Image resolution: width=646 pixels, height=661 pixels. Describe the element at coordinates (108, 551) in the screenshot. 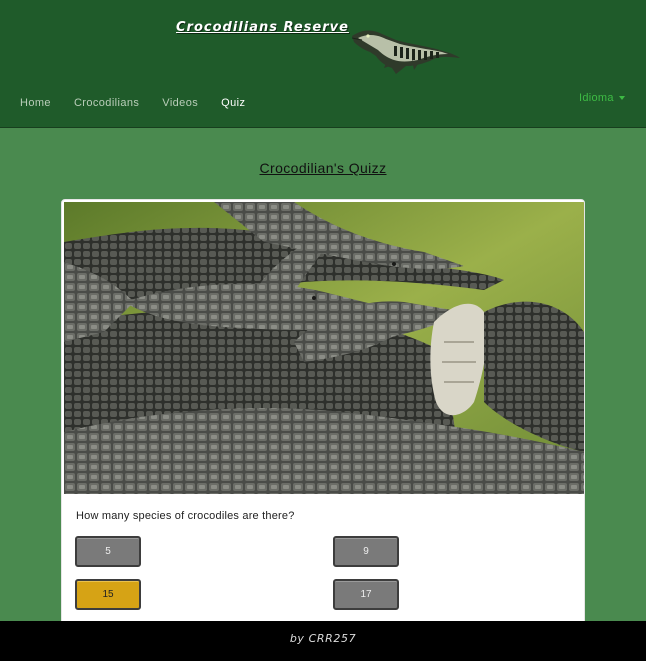

I see `answer-button-5: 5` at that location.